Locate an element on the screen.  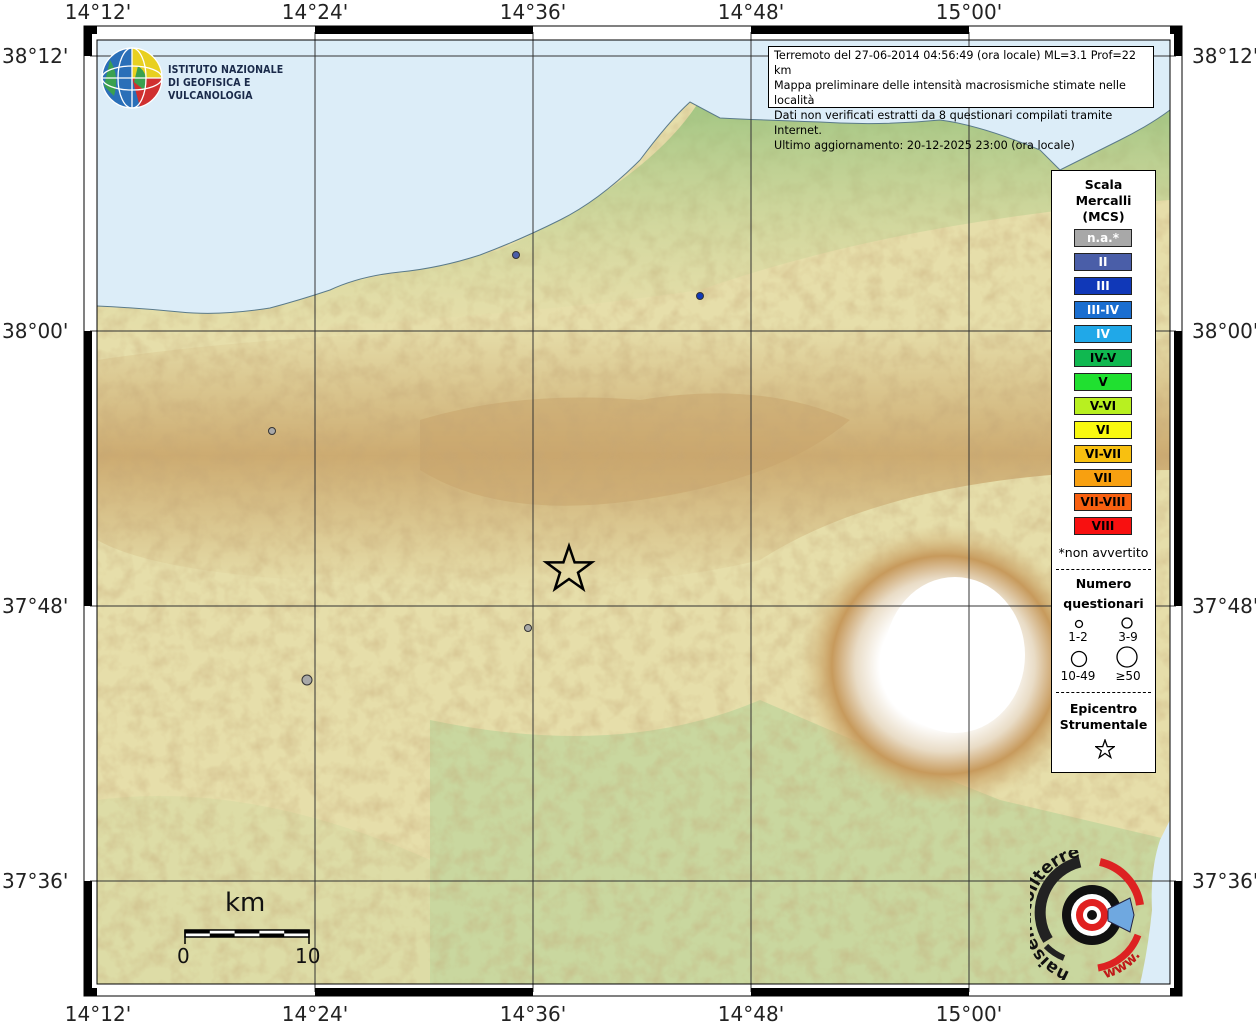
scale-item: VI-VII is located at coordinates (1103, 454).